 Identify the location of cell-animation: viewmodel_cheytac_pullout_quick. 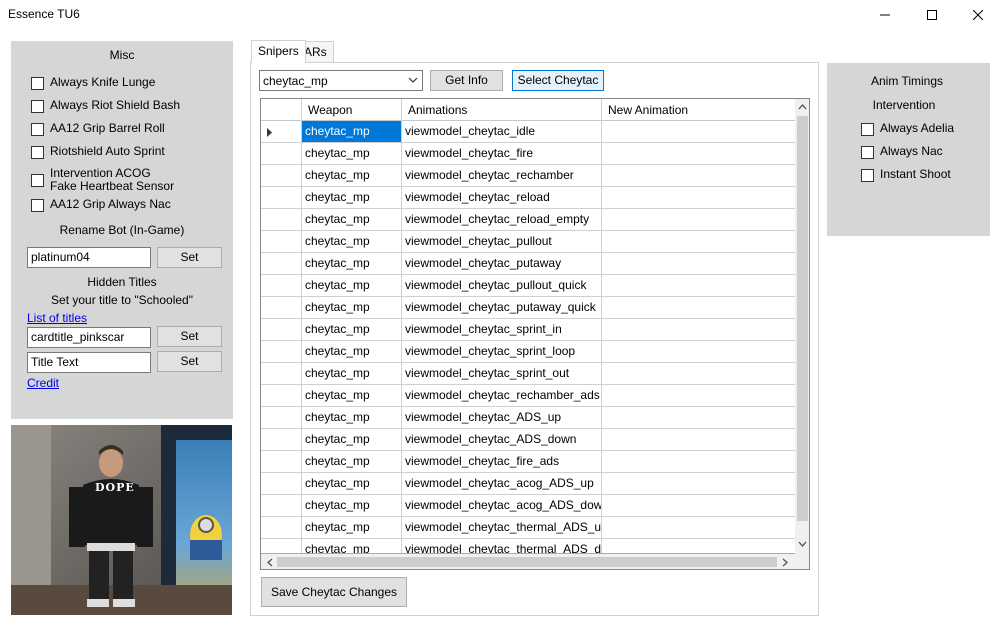
(502, 286).